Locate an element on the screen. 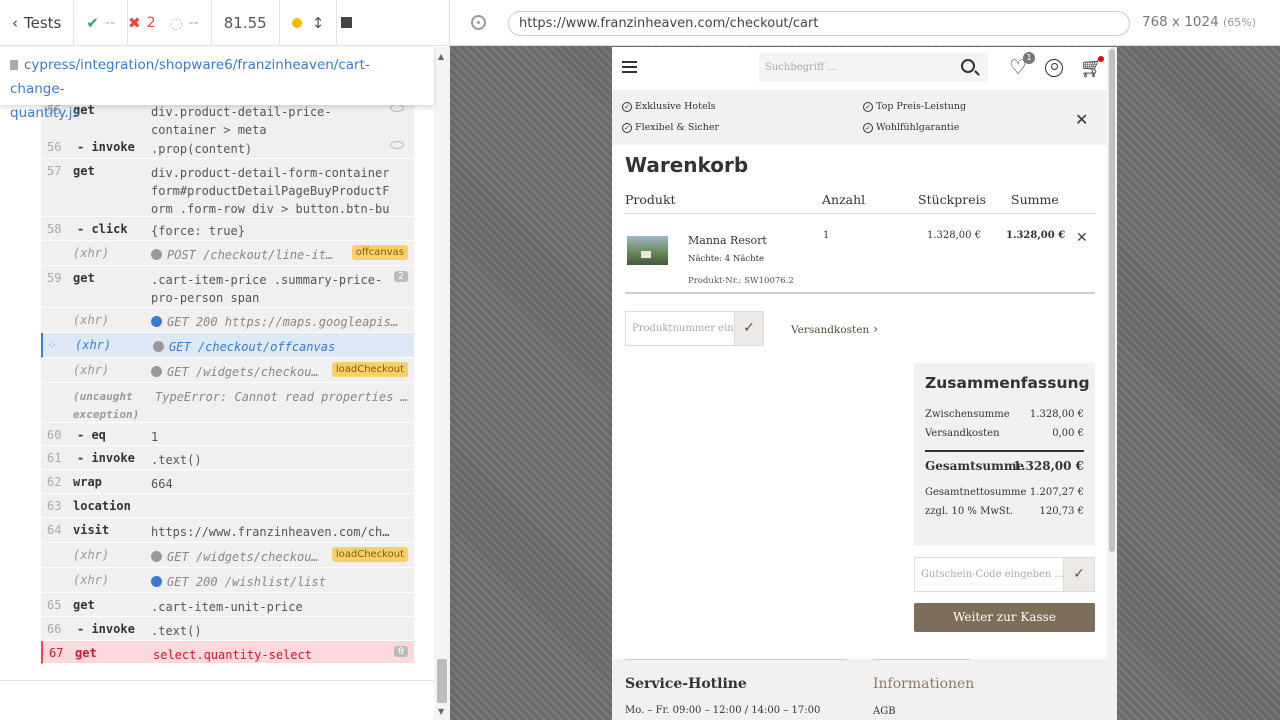  total-label: Gesamtsumme is located at coordinates (975, 466).